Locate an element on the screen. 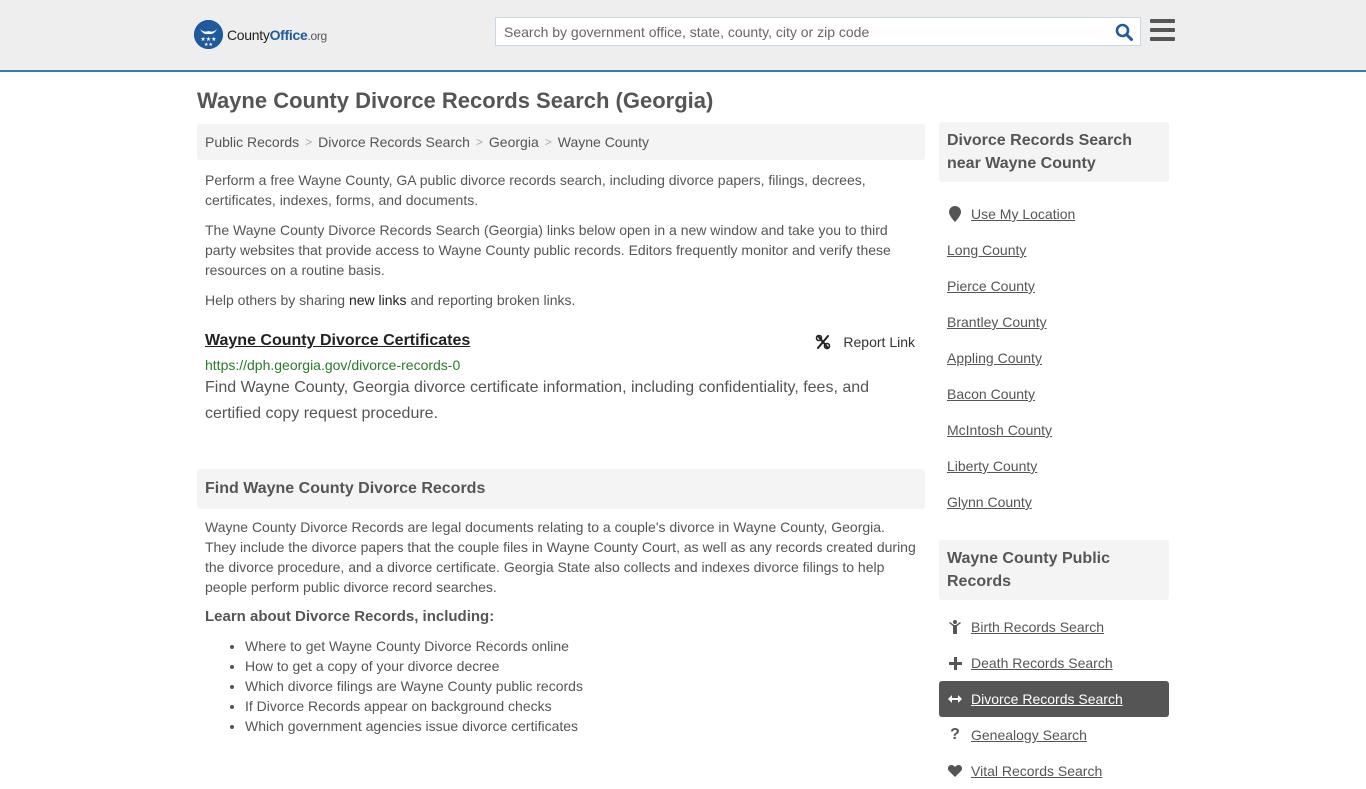 This screenshot has width=1366, height=789. sidebar-item-divorce-records: Divorce Records Search is located at coordinates (1054, 699).